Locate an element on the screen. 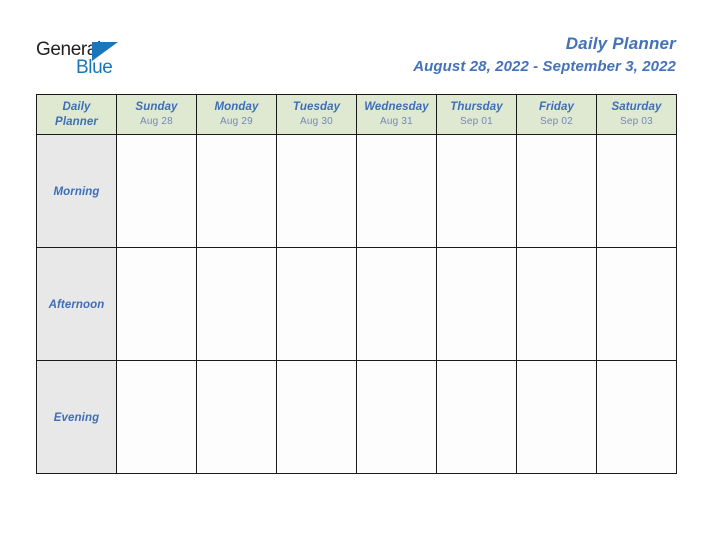 This screenshot has height=550, width=712. day-name-label: Wednesday is located at coordinates (396, 107).